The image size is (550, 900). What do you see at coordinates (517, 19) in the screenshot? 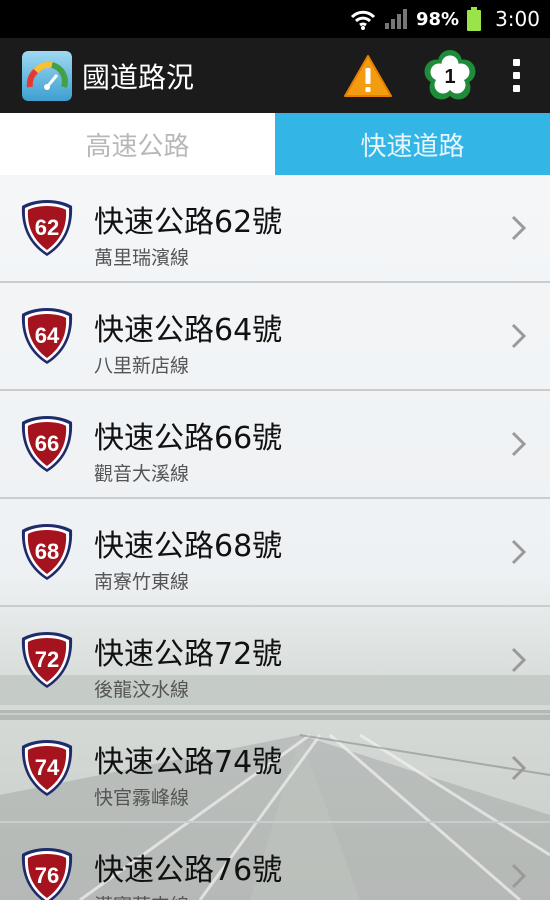
I see `clock: 3:00` at bounding box center [517, 19].